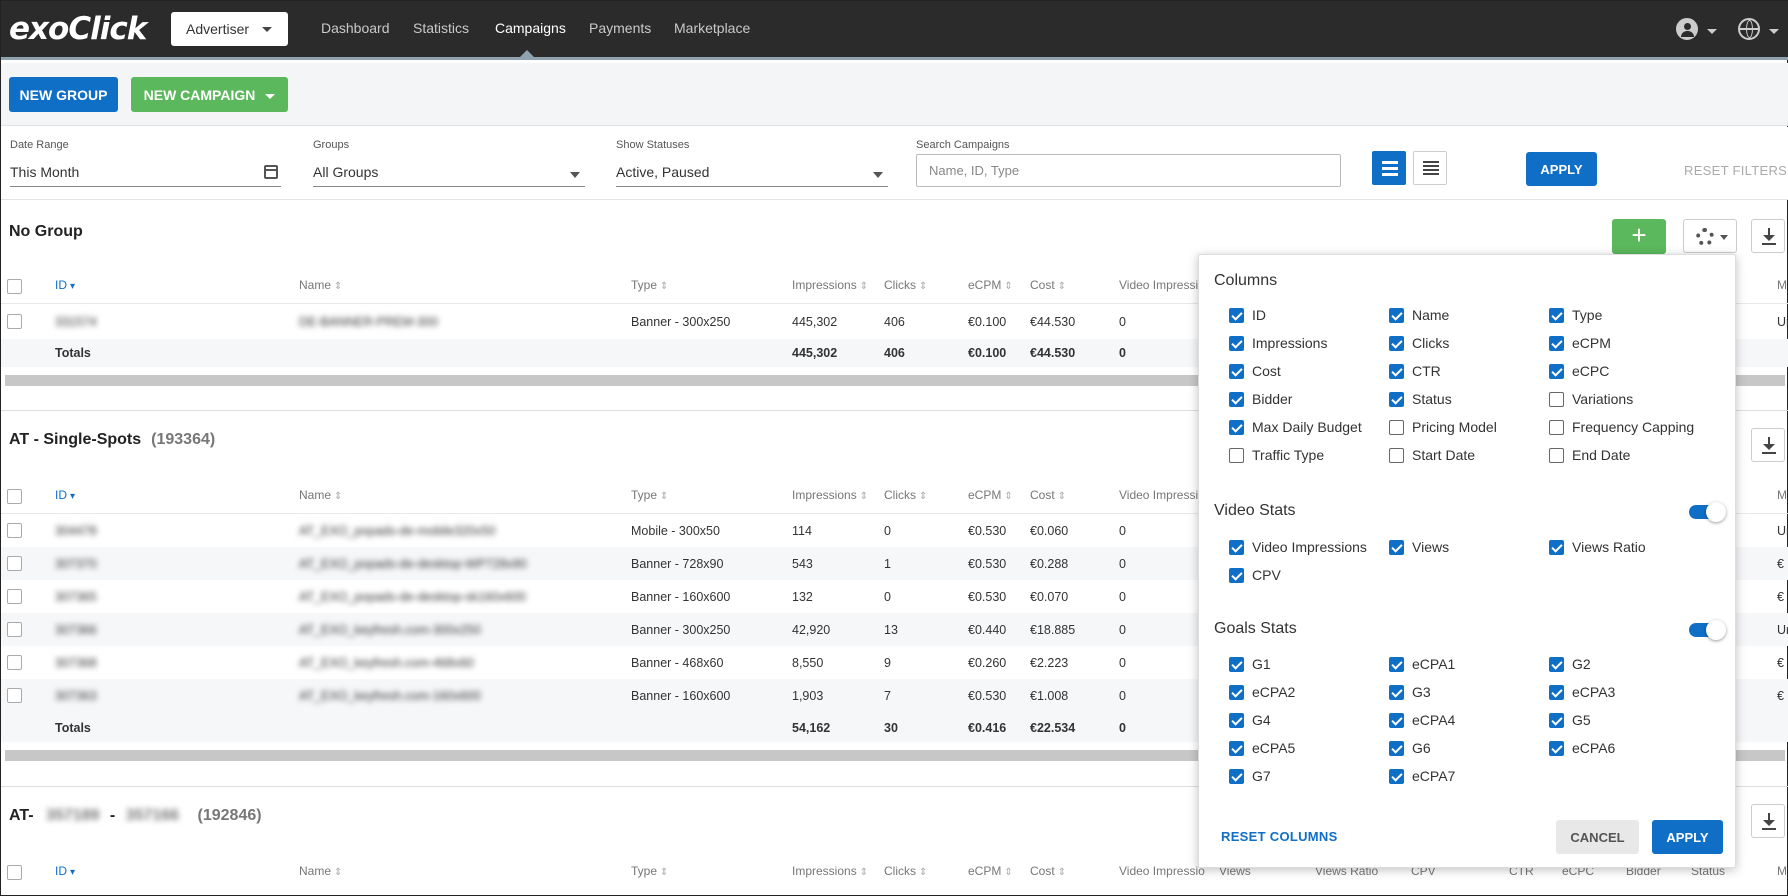 The image size is (1788, 896). What do you see at coordinates (345, 172) in the screenshot?
I see `groups-filter-value: All Groups` at bounding box center [345, 172].